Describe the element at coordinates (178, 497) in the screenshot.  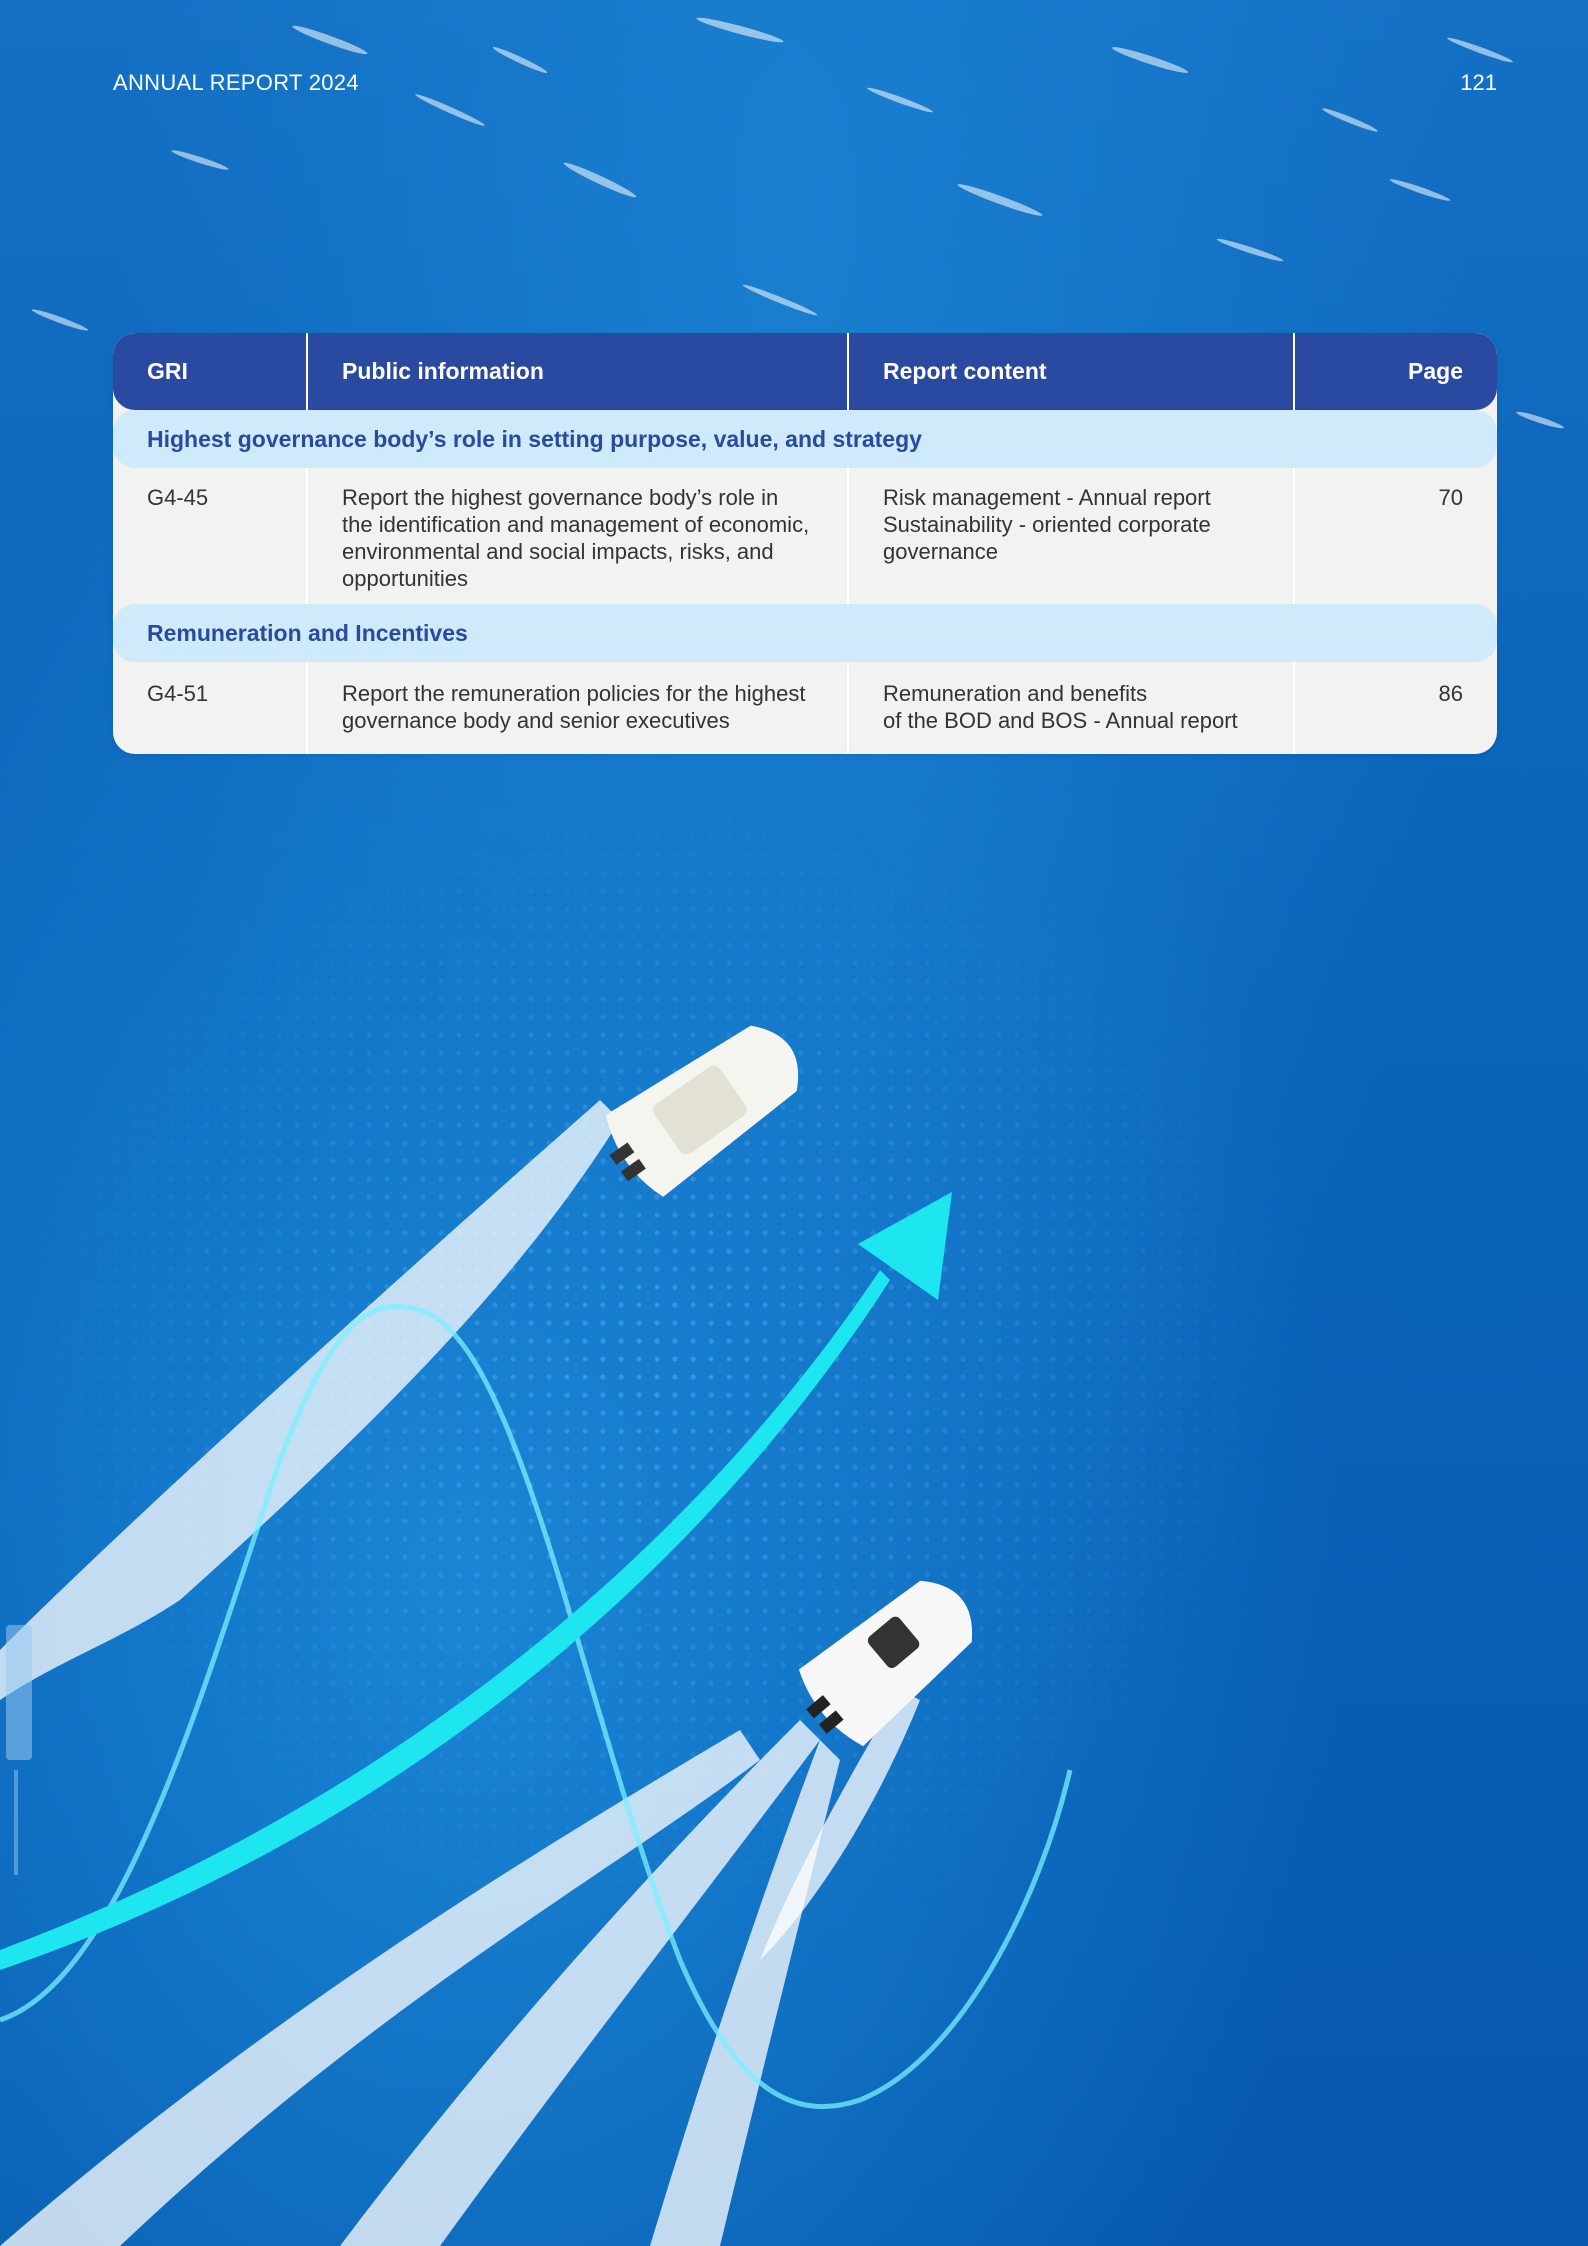
I see `gri-code: G4-45` at that location.